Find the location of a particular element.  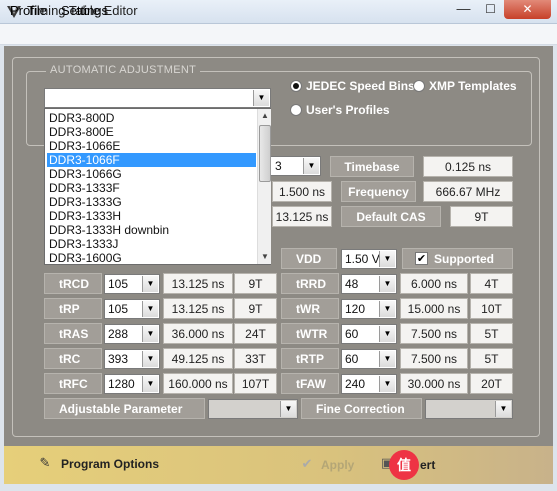

dropdown-option: DDR3-1066E is located at coordinates (151, 146).